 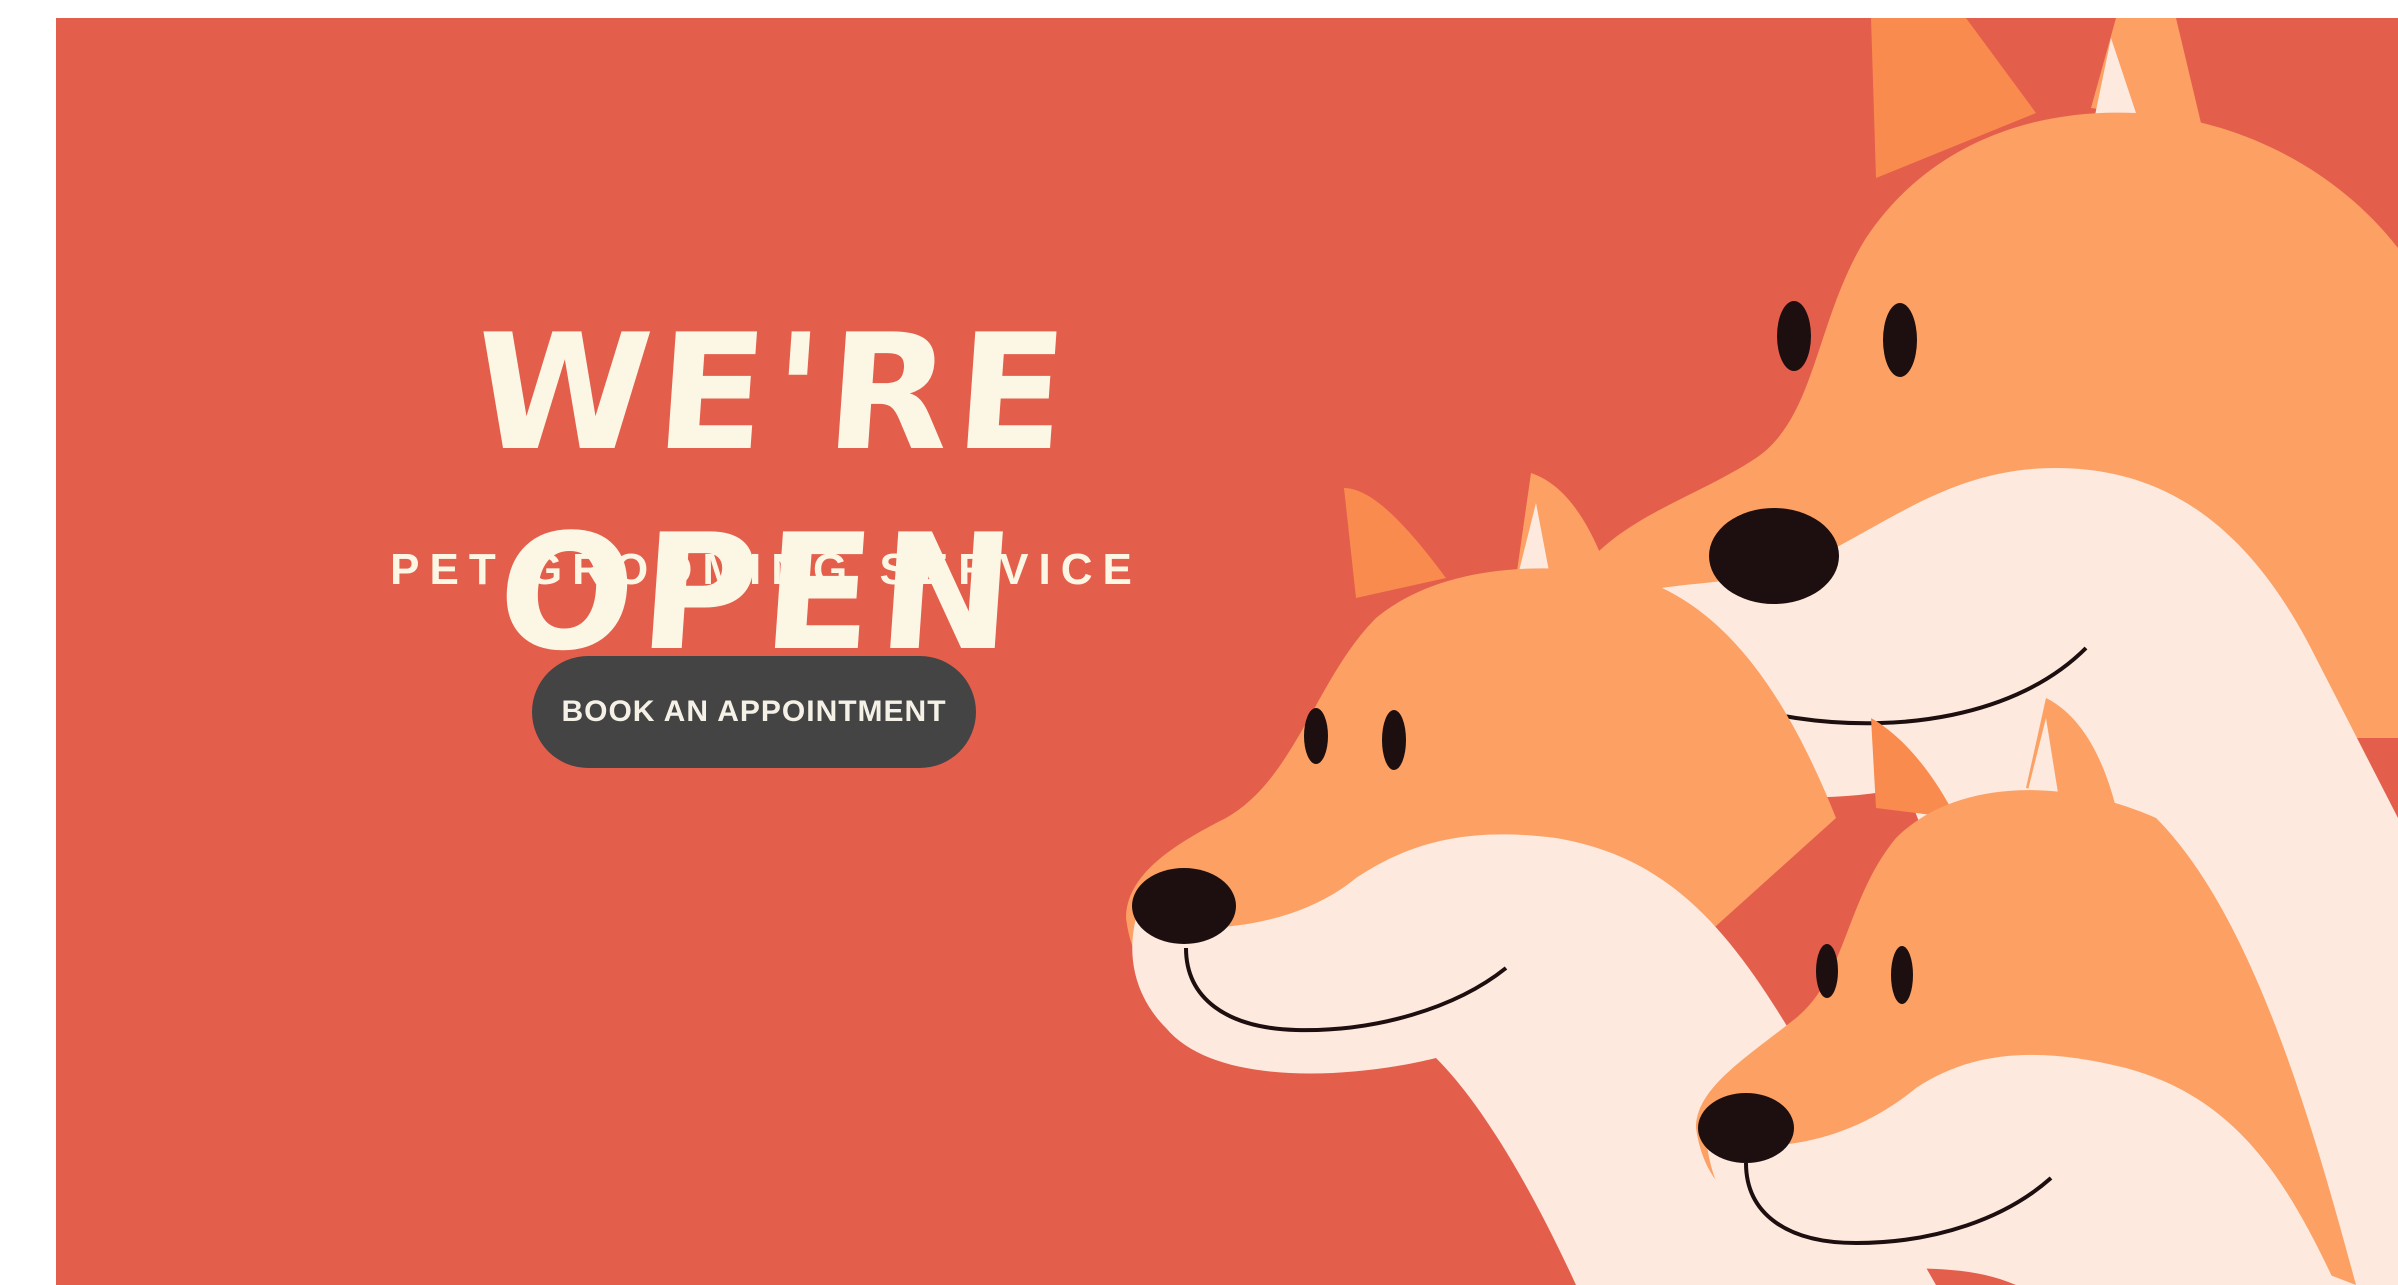 What do you see at coordinates (1900, 340) in the screenshot?
I see `dog-large-eye-right` at bounding box center [1900, 340].